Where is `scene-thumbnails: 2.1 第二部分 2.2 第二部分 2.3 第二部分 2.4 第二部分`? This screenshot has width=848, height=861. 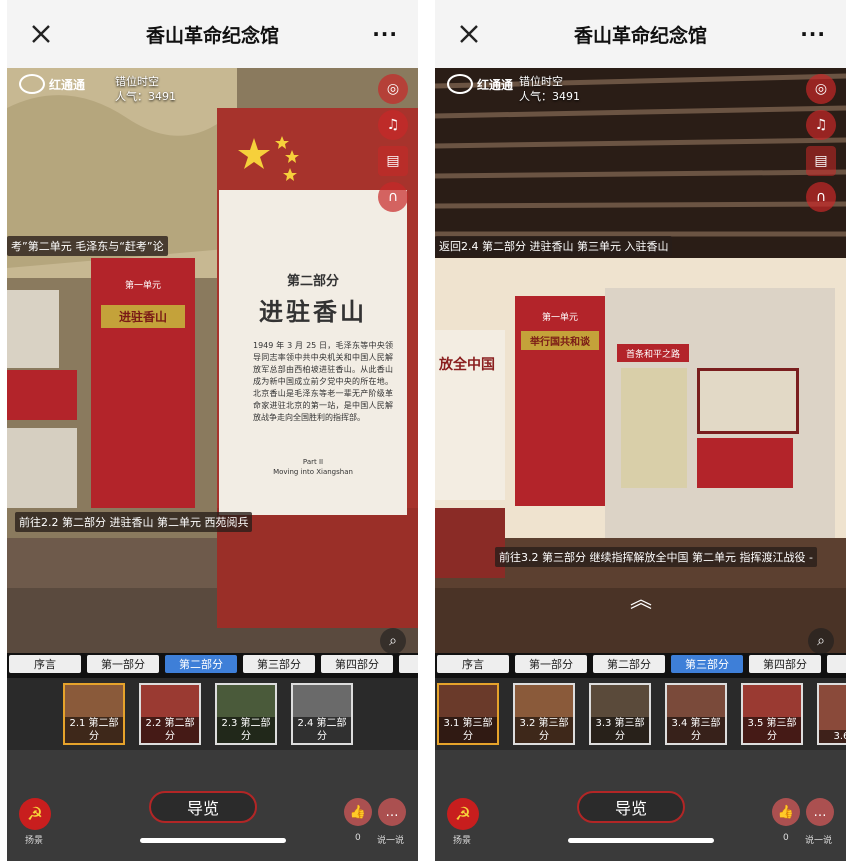
scene-thumbnails: 2.1 第二部分 2.2 第二部分 2.3 第二部分 2.4 第二部分 is located at coordinates (212, 714).